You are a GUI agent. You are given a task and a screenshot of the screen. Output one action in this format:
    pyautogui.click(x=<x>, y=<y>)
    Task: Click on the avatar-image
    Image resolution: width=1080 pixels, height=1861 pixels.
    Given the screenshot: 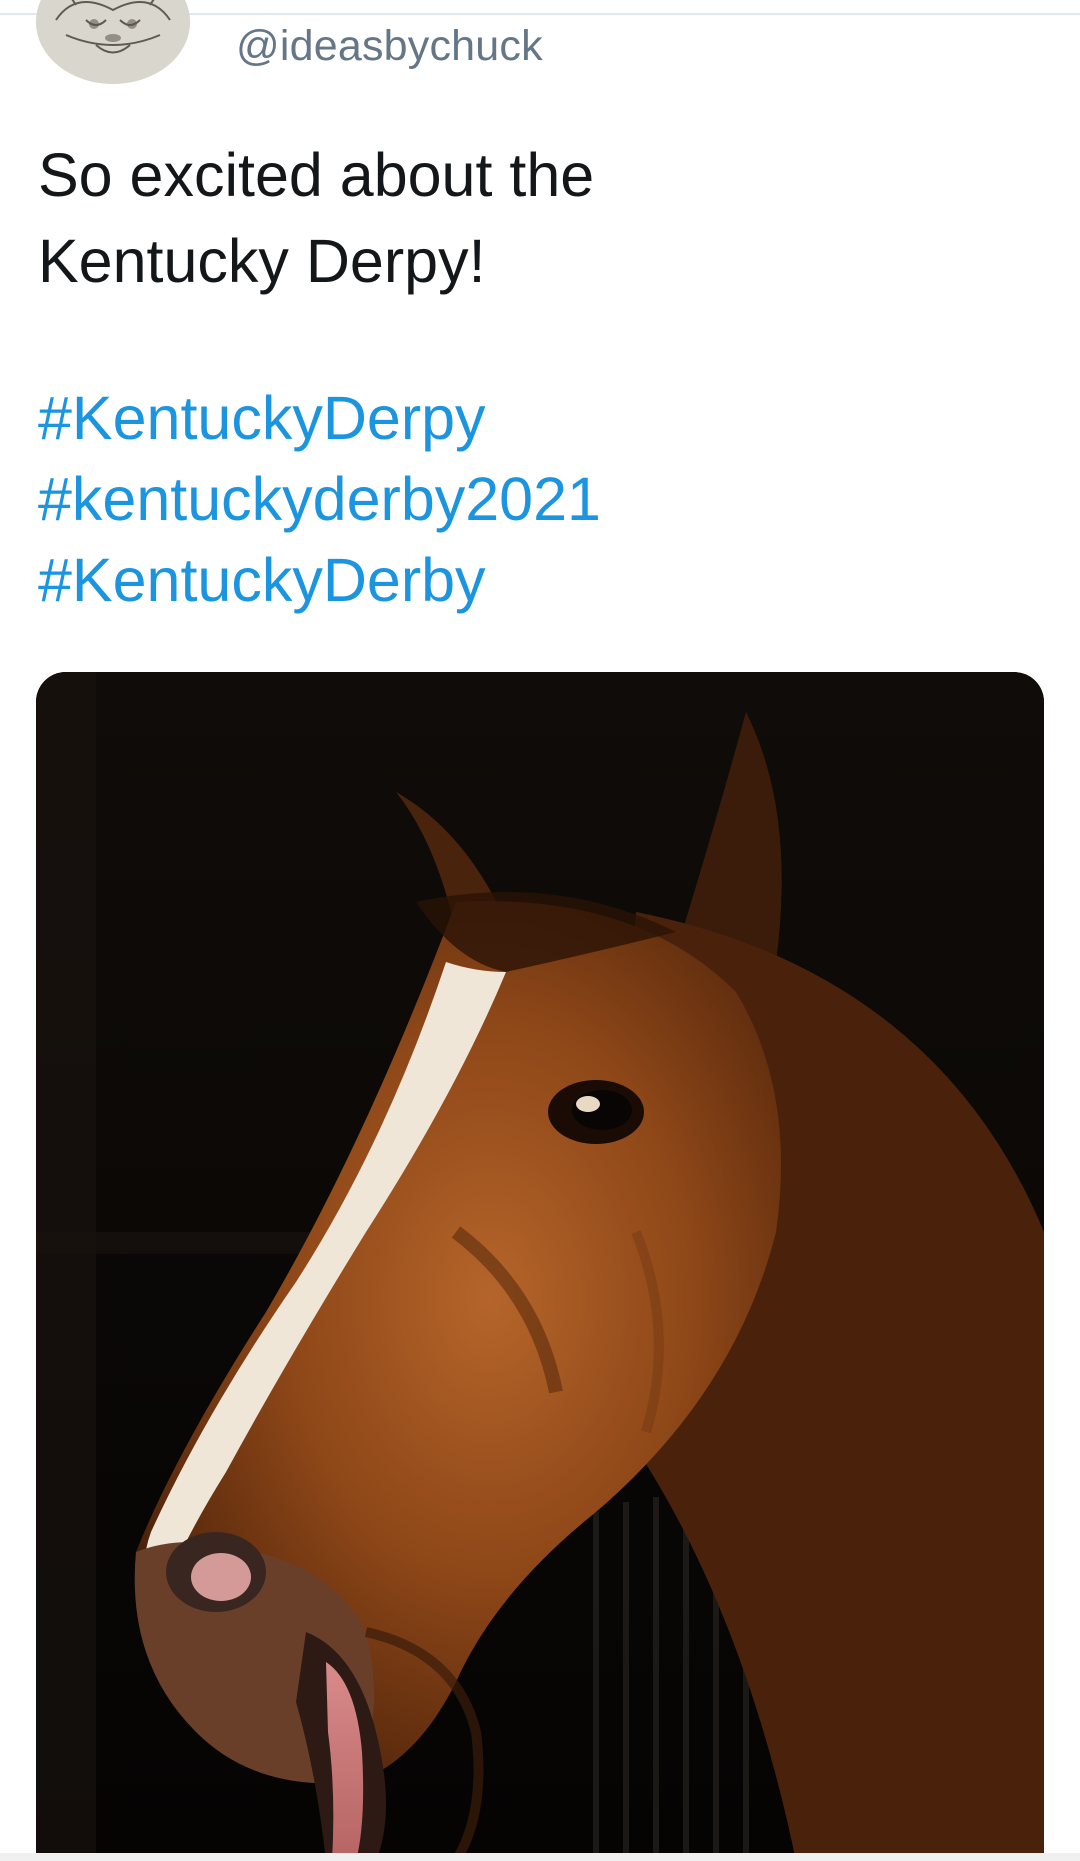 What is the action you would take?
    pyautogui.click(x=113, y=42)
    